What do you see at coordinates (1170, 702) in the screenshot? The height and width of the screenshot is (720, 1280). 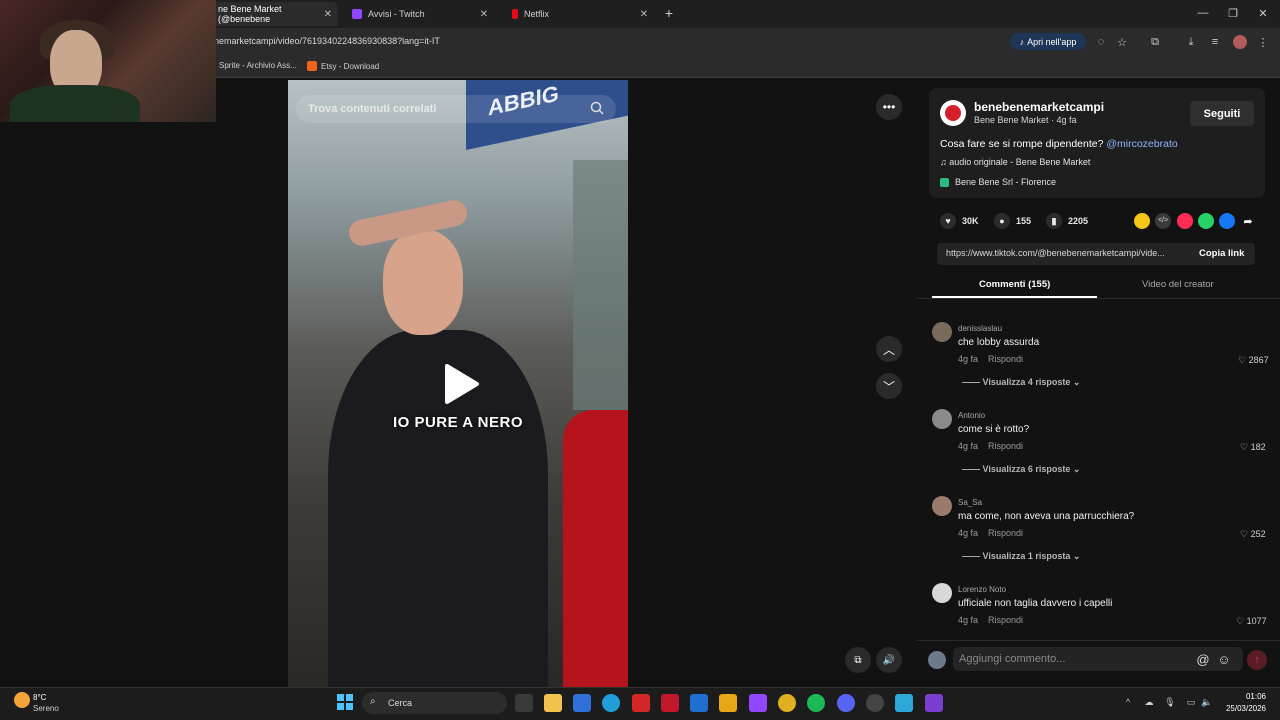 I see `microphone-icon: 🎙` at bounding box center [1170, 702].